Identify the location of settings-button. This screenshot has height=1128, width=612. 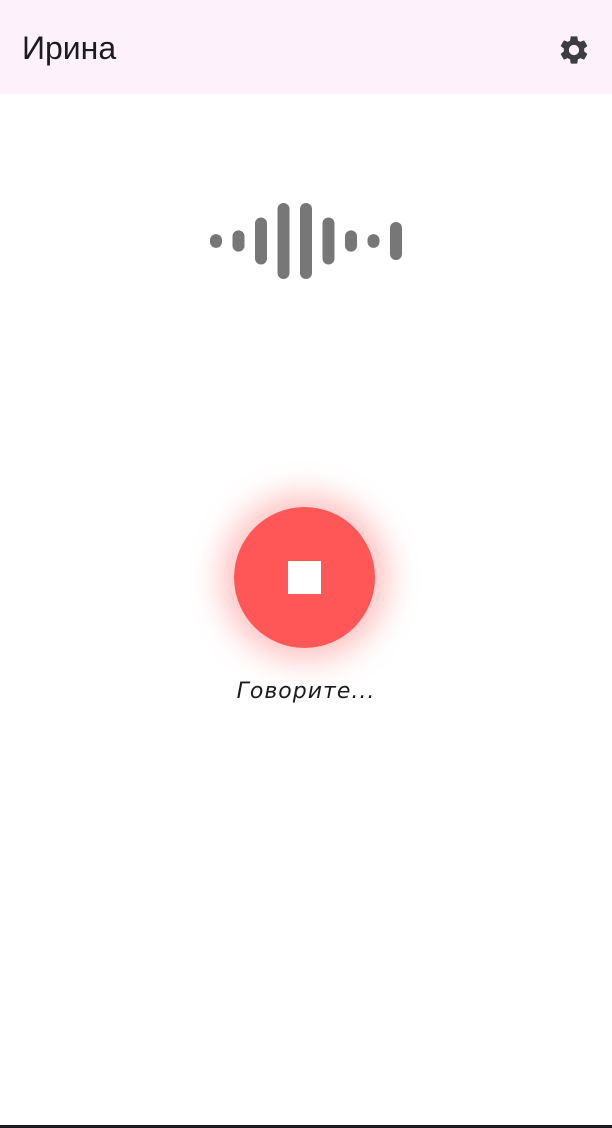
(574, 50).